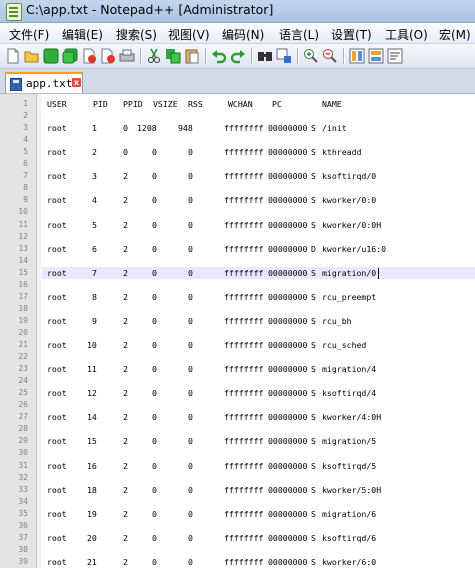  I want to click on menu-settings: 设置(T), so click(351, 34).